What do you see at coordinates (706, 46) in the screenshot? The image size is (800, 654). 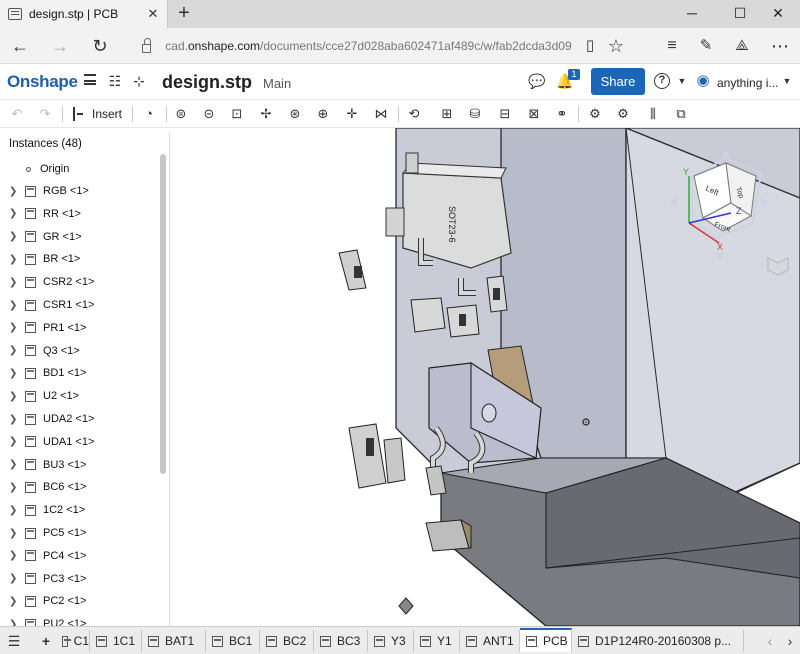 I see `web-note-icon: ✎` at bounding box center [706, 46].